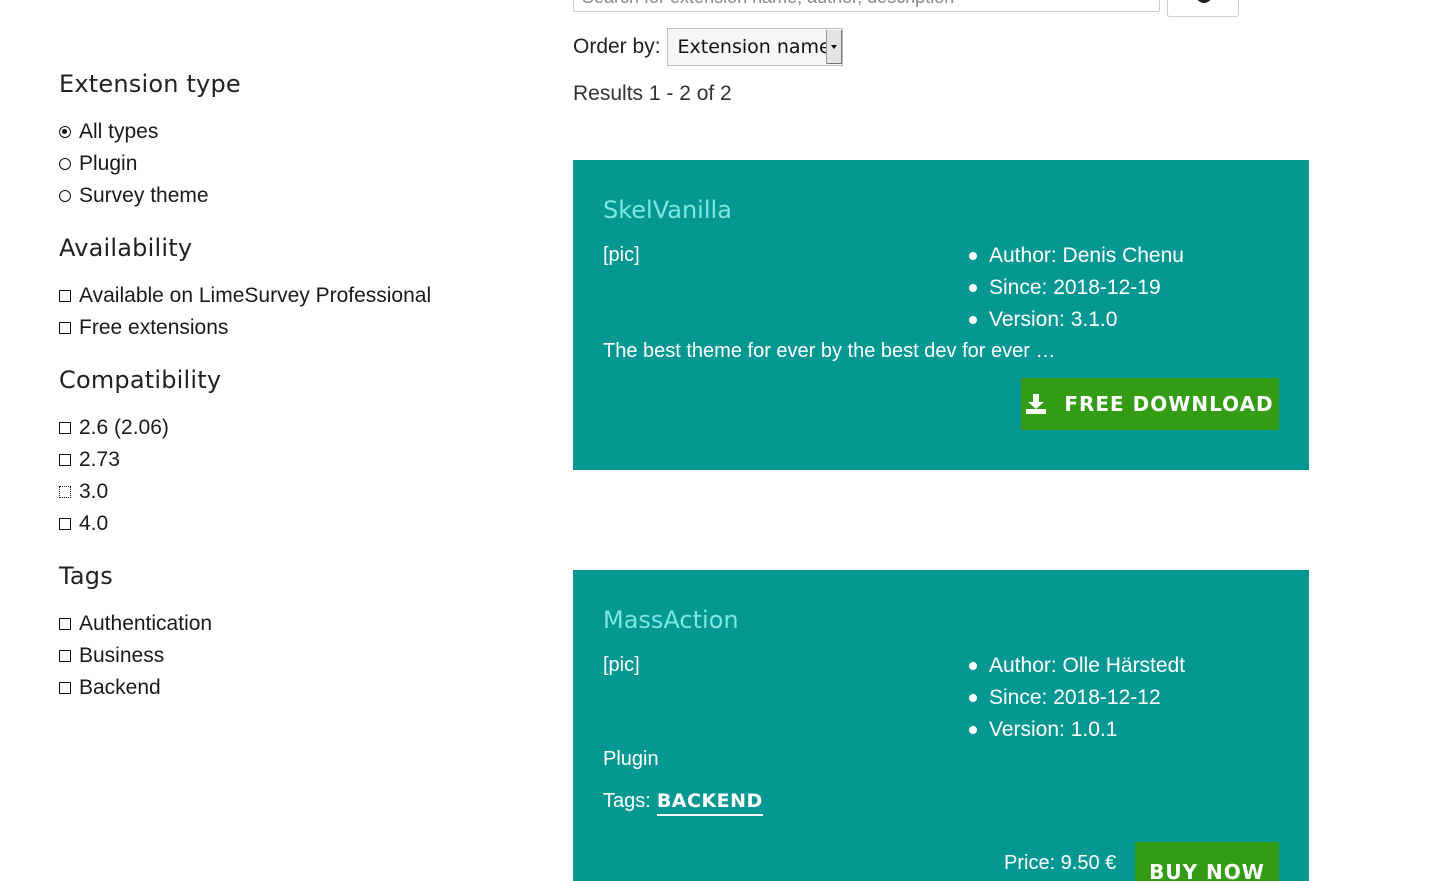 The height and width of the screenshot is (881, 1429). I want to click on extension-author: Author: Olle Härstedt, so click(1077, 666).